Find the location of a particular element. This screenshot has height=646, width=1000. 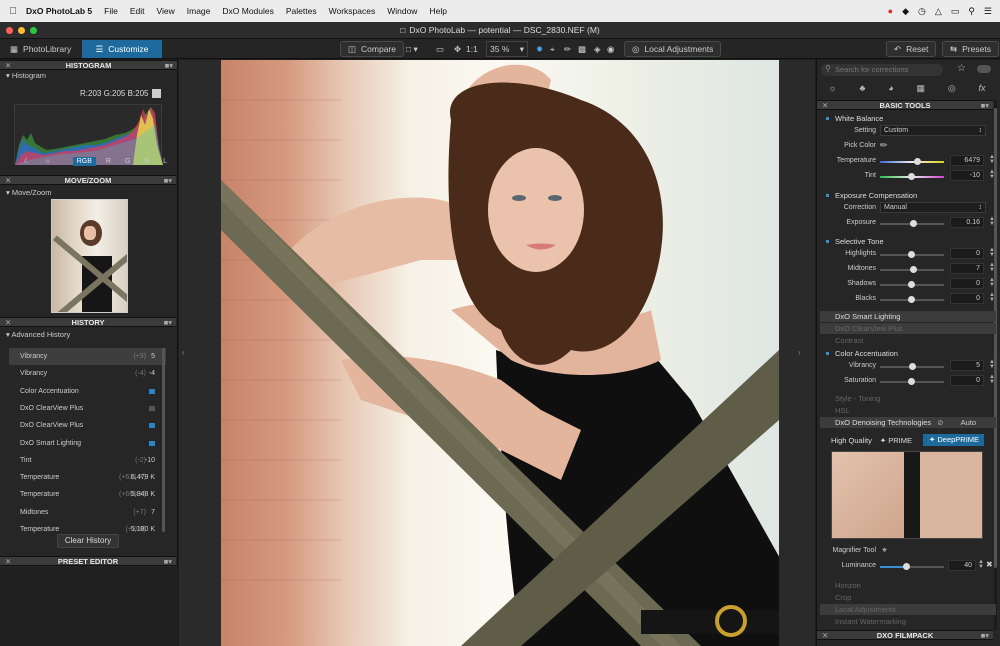

history-item: Temperature (+631 K) 6,479 K is located at coordinates (87, 477).